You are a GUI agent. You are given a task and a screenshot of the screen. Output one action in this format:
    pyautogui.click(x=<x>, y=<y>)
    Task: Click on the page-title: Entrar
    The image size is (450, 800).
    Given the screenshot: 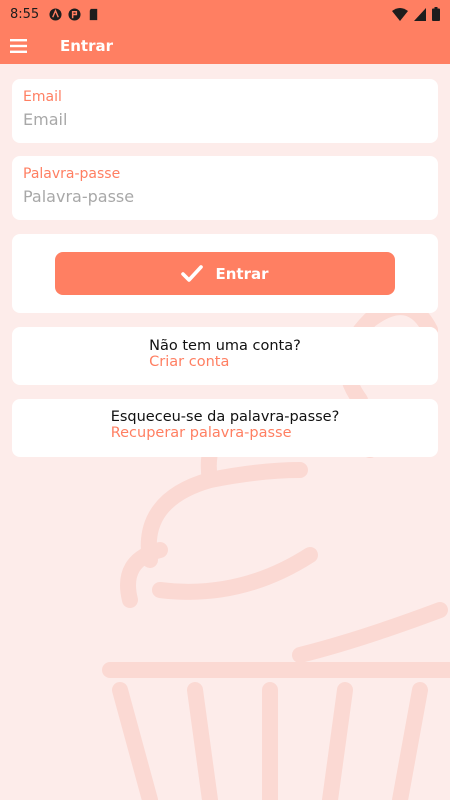 What is the action you would take?
    pyautogui.click(x=87, y=46)
    